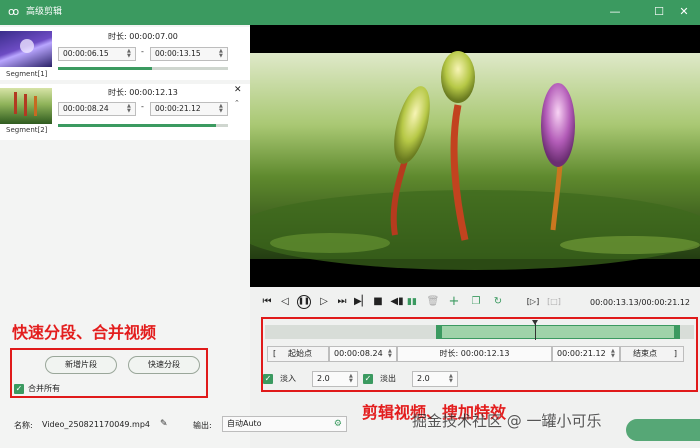 This screenshot has width=700, height=448. What do you see at coordinates (324, 302) in the screenshot?
I see `step-forward-icon: ▷` at bounding box center [324, 302].